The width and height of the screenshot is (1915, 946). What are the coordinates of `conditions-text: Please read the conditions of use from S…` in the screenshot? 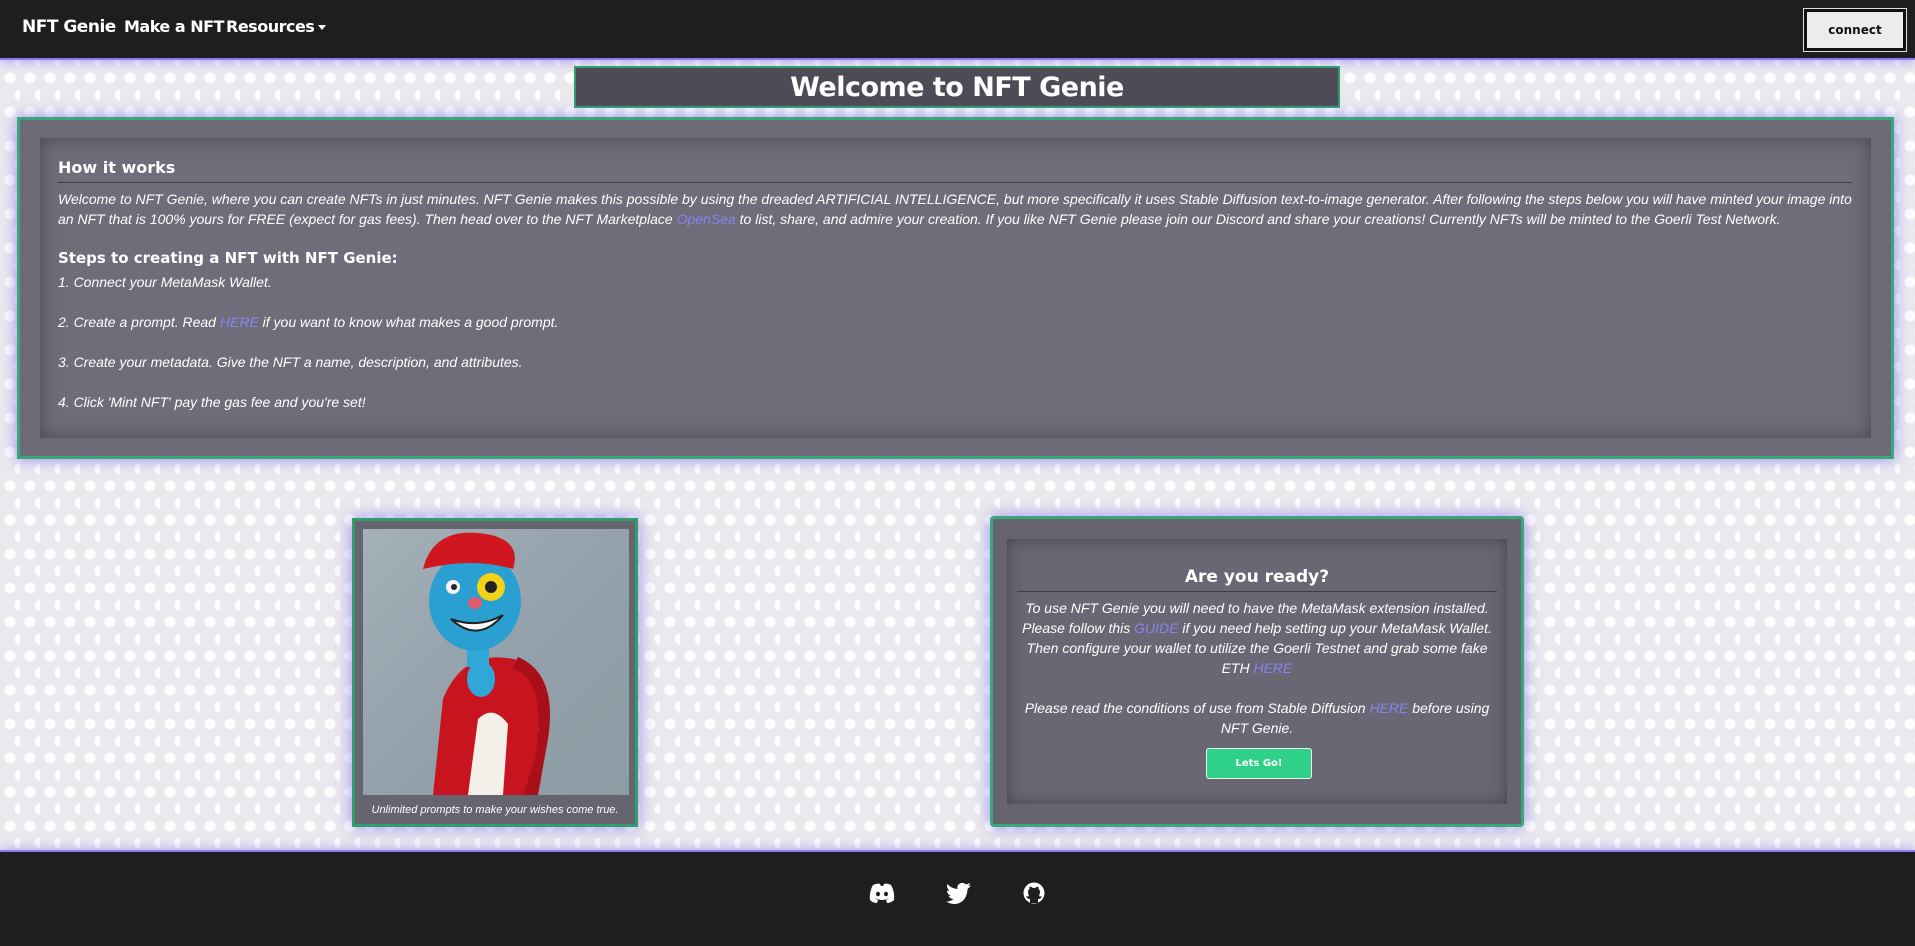 It's located at (1257, 718).